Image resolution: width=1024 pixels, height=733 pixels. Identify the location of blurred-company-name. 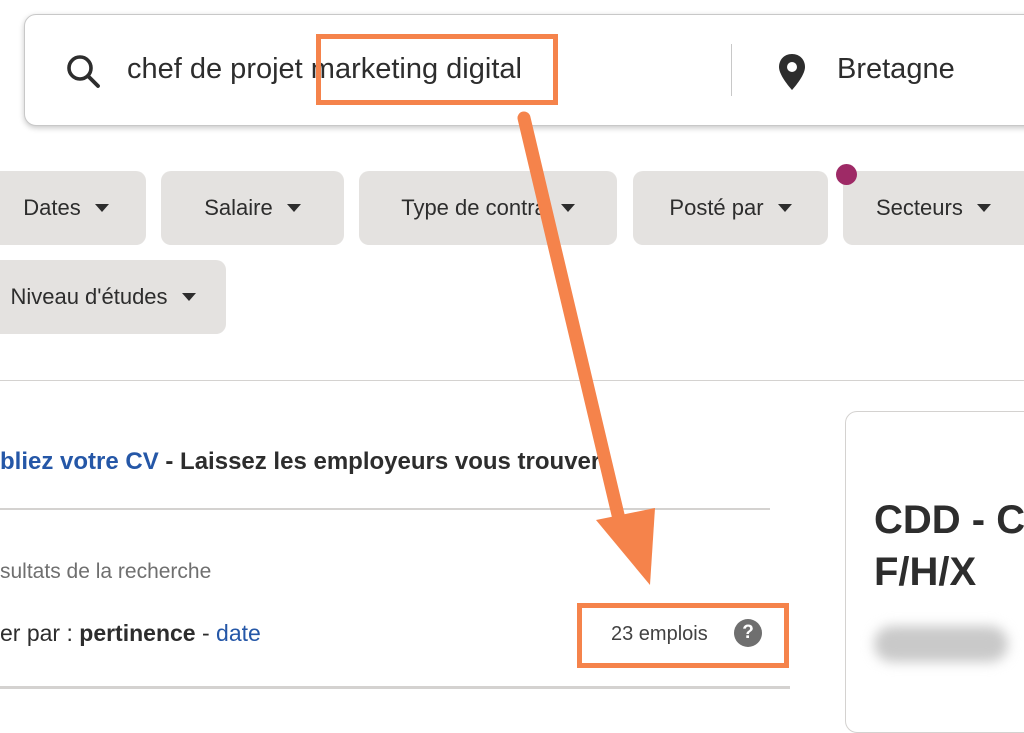
(941, 644).